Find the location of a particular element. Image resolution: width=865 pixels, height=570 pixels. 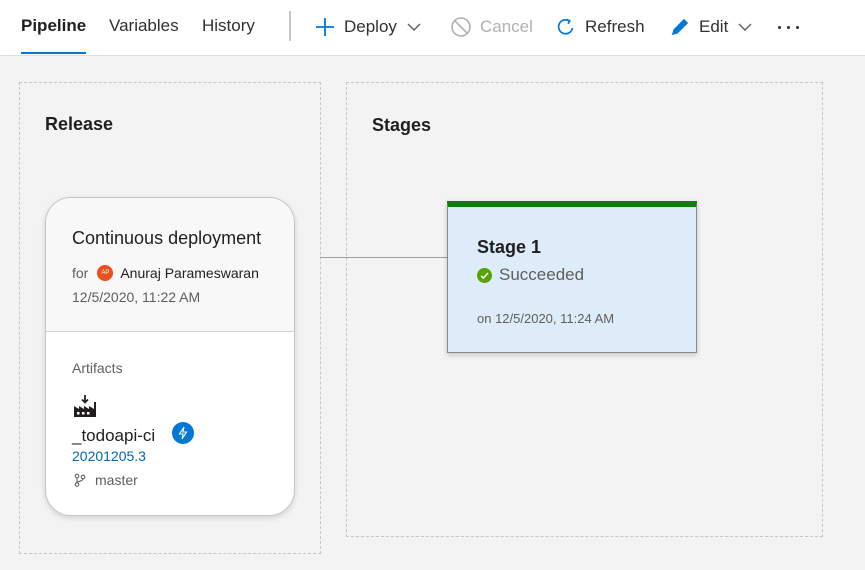

artifact-name: _todoapi-ci is located at coordinates (114, 435).